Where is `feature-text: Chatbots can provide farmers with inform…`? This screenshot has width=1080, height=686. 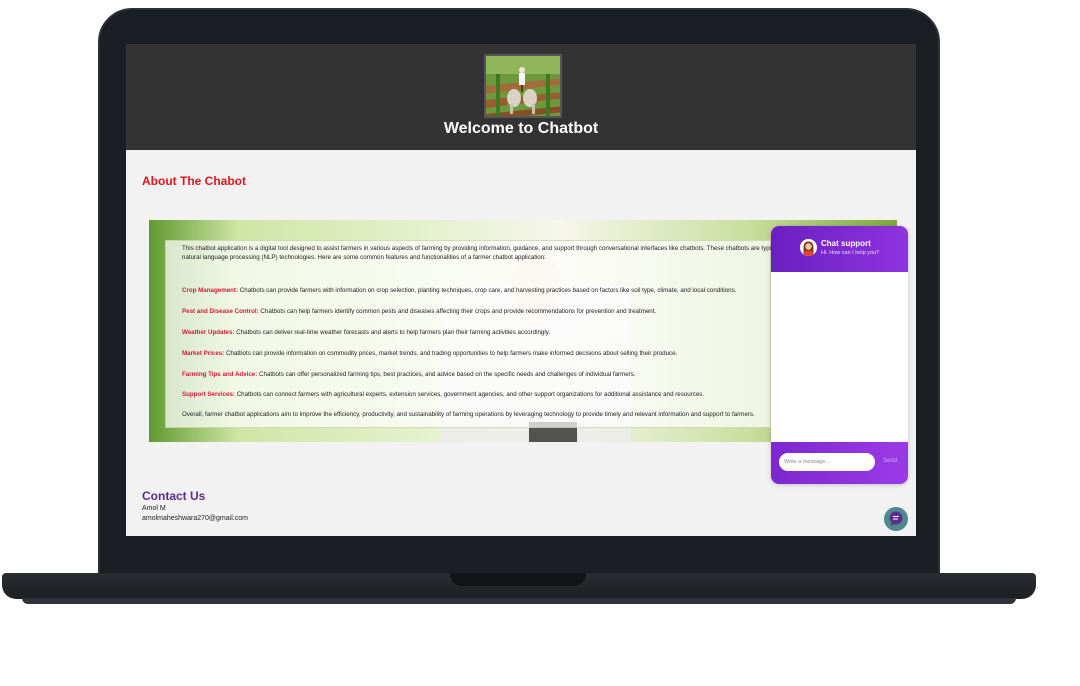
feature-text: Chatbots can provide farmers with inform… is located at coordinates (488, 290).